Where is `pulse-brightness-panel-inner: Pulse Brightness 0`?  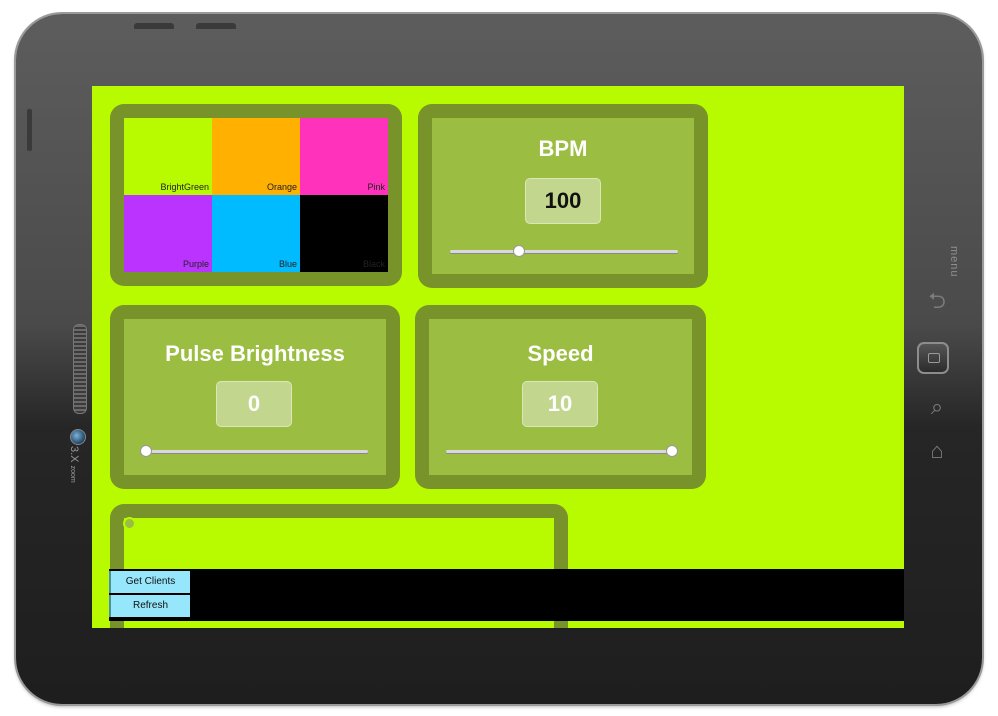 pulse-brightness-panel-inner: Pulse Brightness 0 is located at coordinates (255, 397).